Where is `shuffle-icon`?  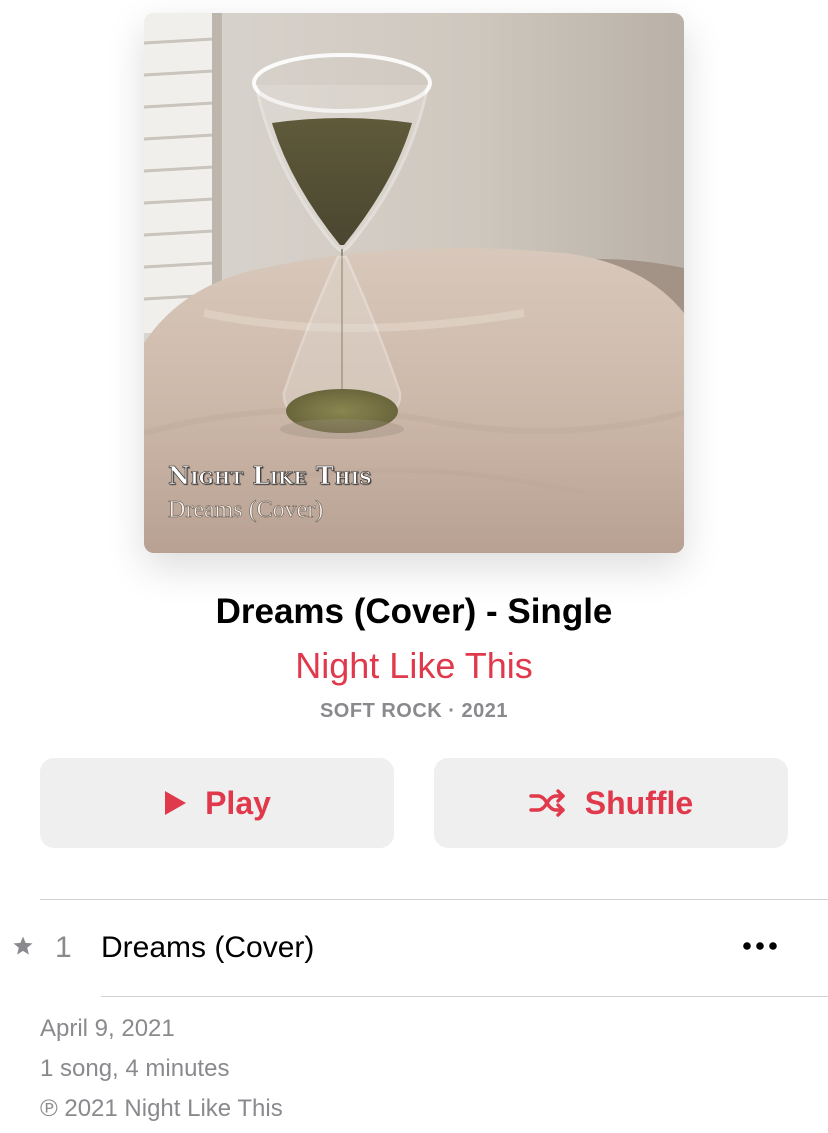
shuffle-icon is located at coordinates (548, 803).